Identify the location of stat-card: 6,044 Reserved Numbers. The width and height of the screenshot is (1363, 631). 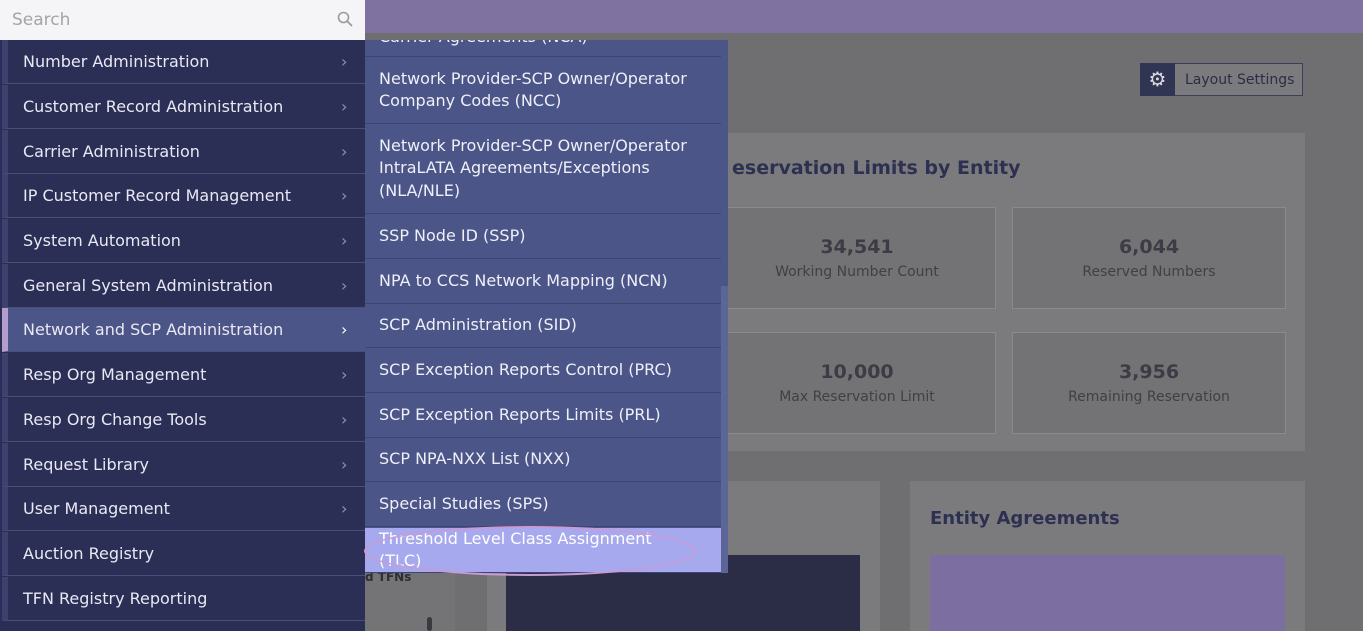
(1149, 258).